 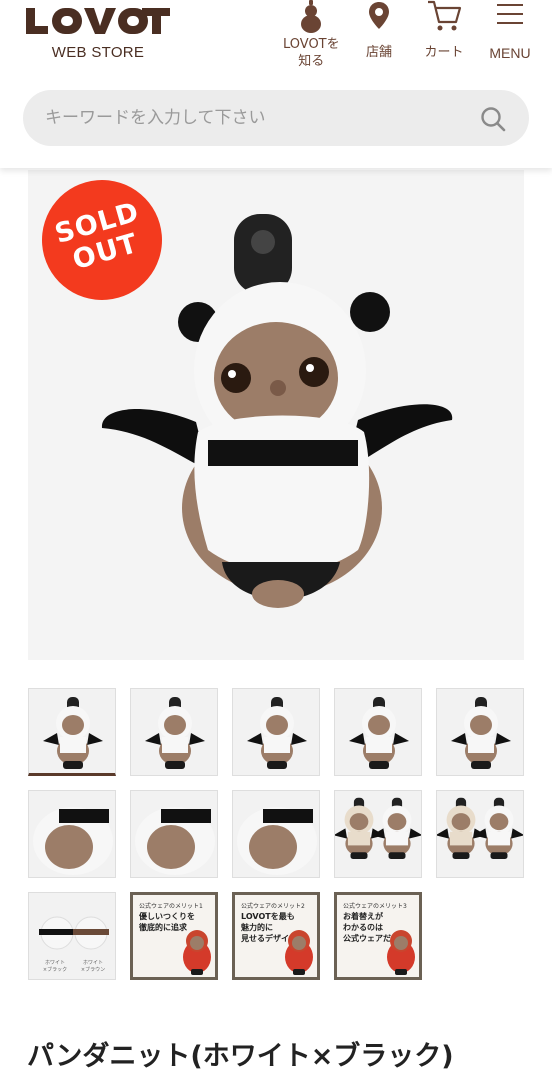 What do you see at coordinates (311, 35) in the screenshot?
I see `nav-about-lovot: LOVOTを 知る` at bounding box center [311, 35].